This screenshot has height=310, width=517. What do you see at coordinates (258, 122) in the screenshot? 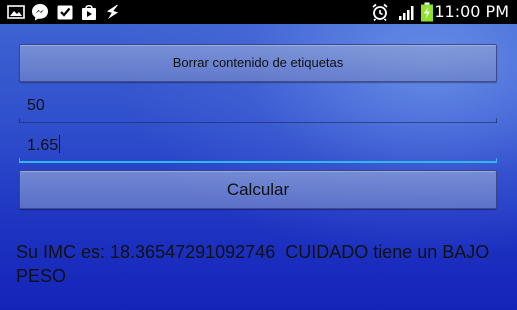
I see `weight-input-underline` at bounding box center [258, 122].